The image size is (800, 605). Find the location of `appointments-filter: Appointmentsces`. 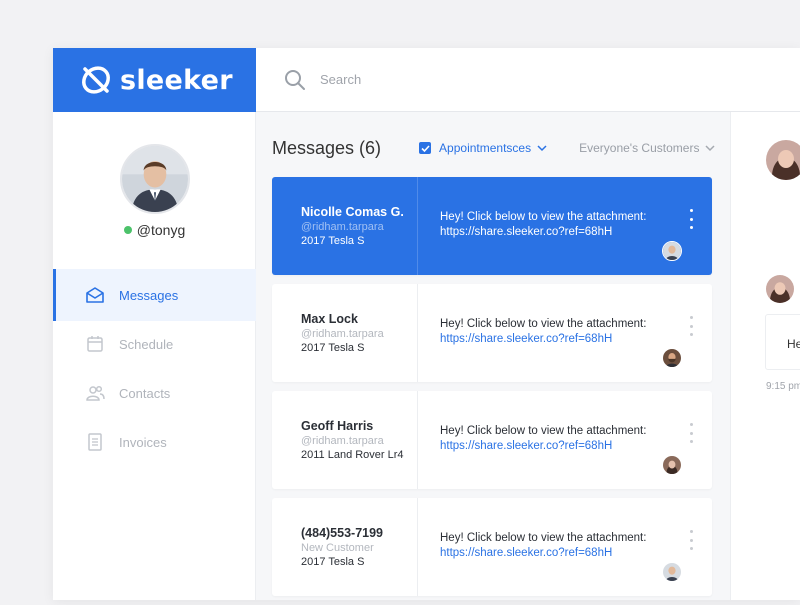

appointments-filter: Appointmentsces is located at coordinates (483, 148).